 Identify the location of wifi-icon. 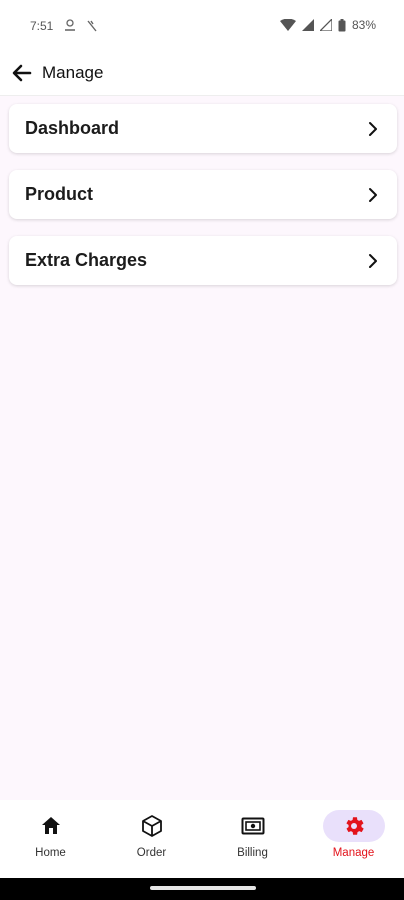
(287, 25).